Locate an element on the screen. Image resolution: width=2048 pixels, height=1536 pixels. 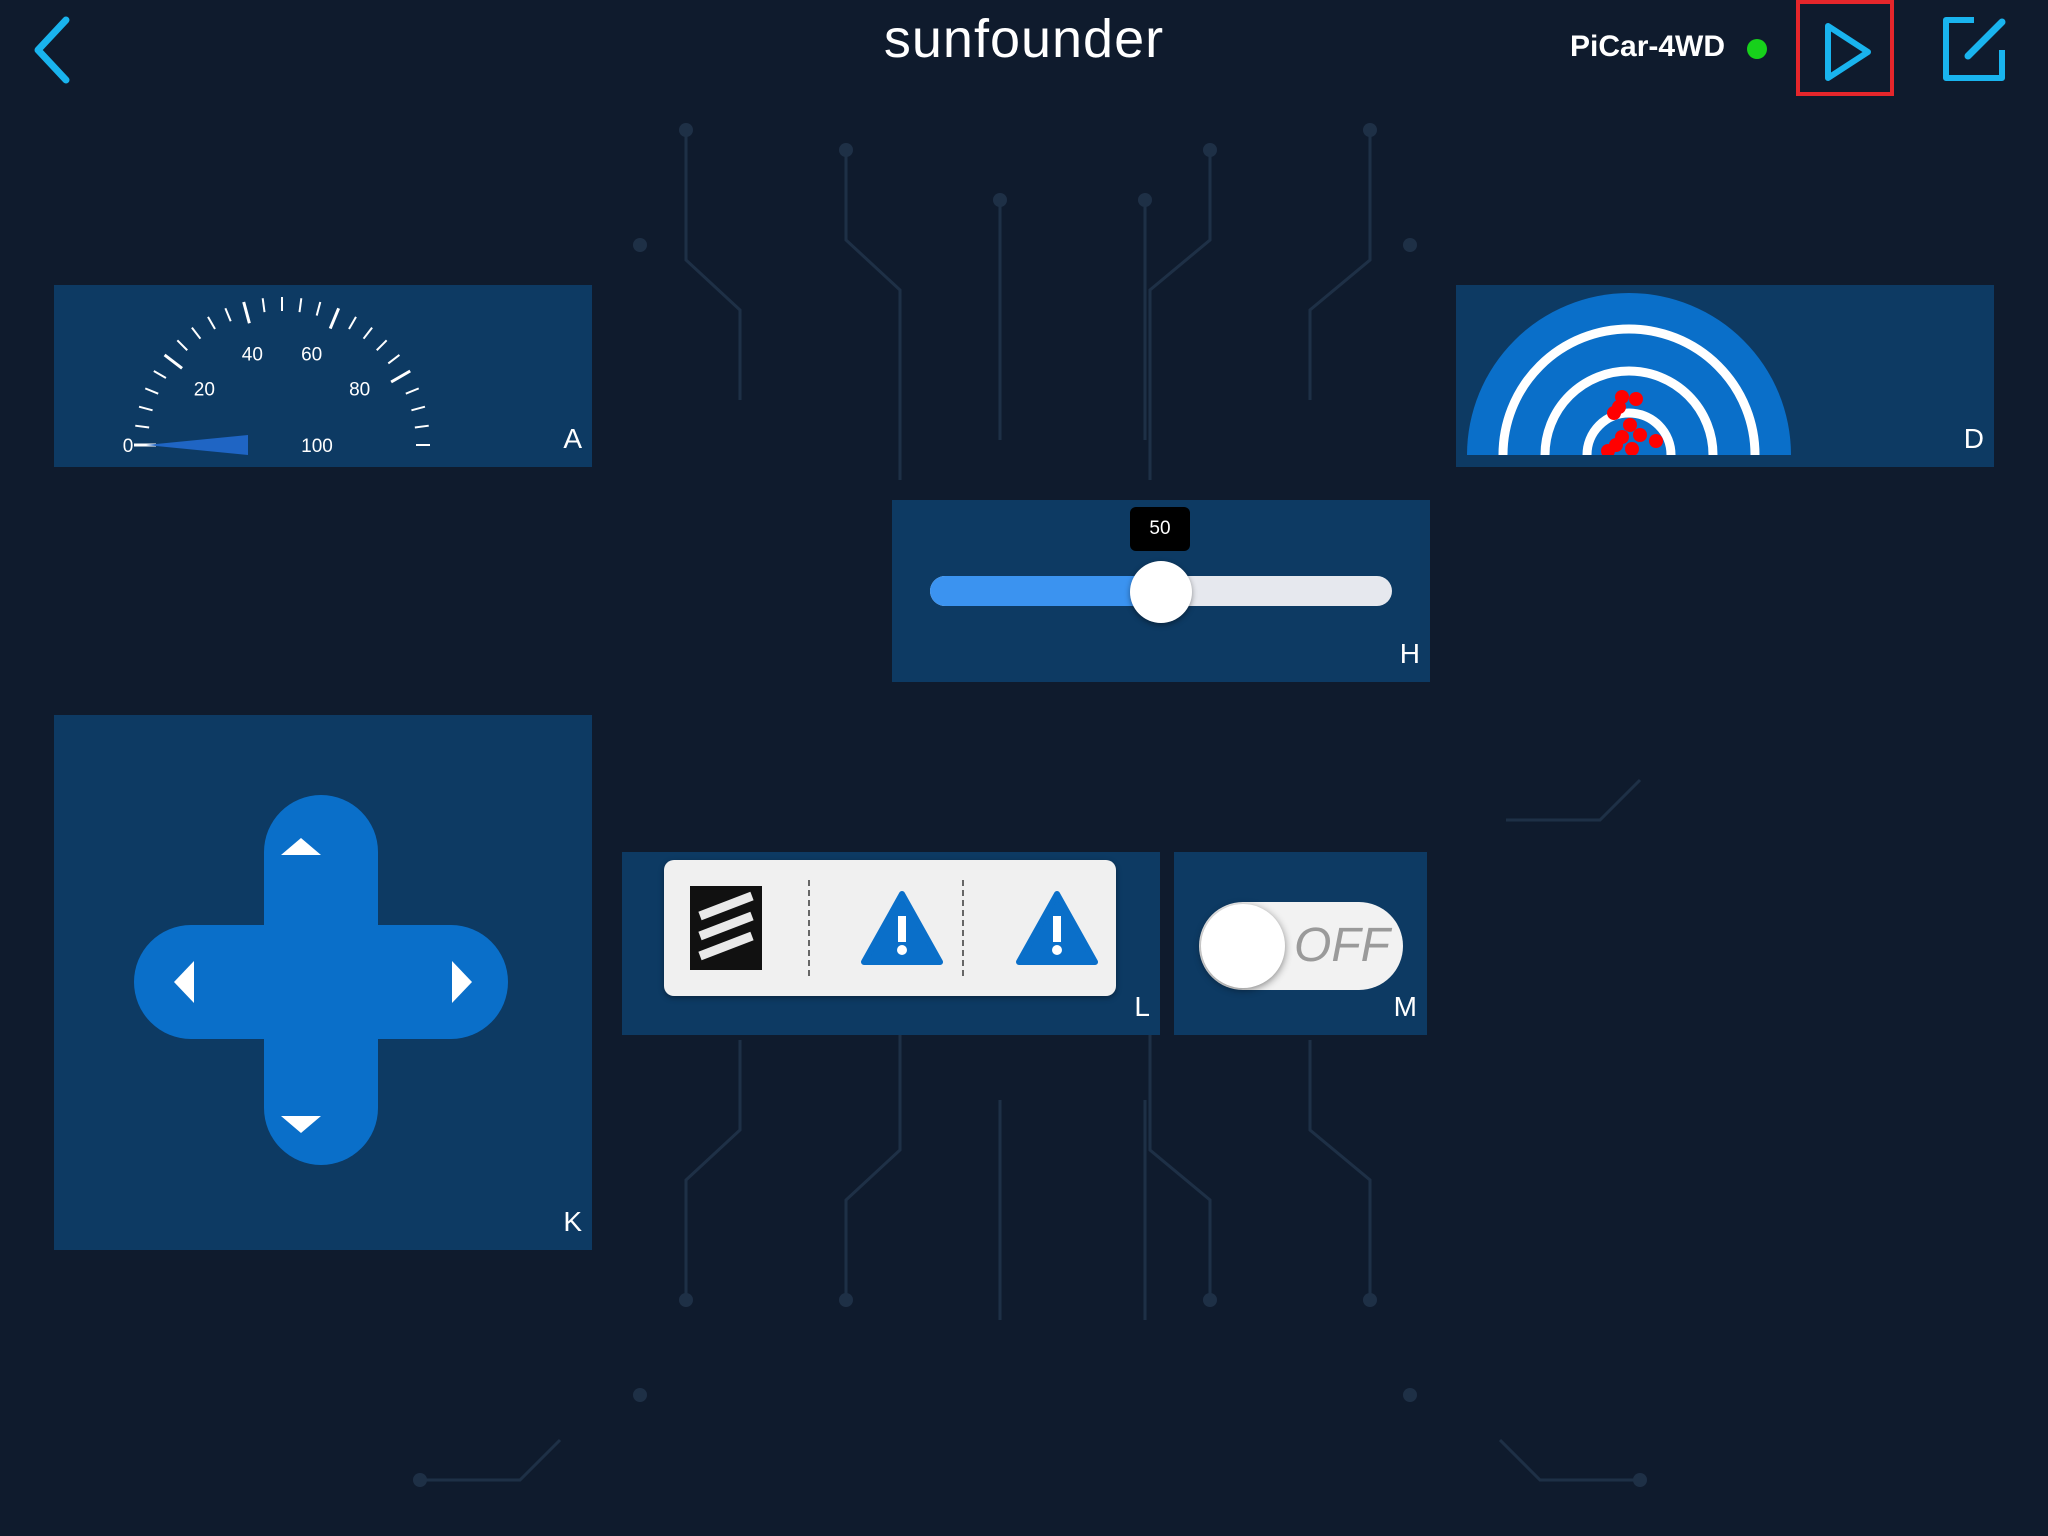
widget-label-k: K is located at coordinates (572, 1221).